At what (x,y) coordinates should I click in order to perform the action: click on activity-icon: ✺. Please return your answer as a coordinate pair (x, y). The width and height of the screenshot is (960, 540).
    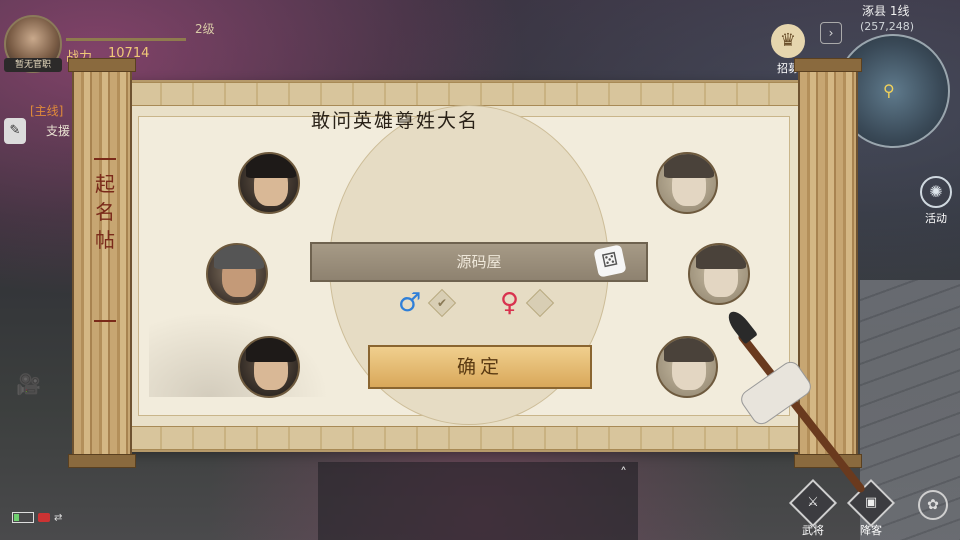
    Looking at the image, I should click on (936, 192).